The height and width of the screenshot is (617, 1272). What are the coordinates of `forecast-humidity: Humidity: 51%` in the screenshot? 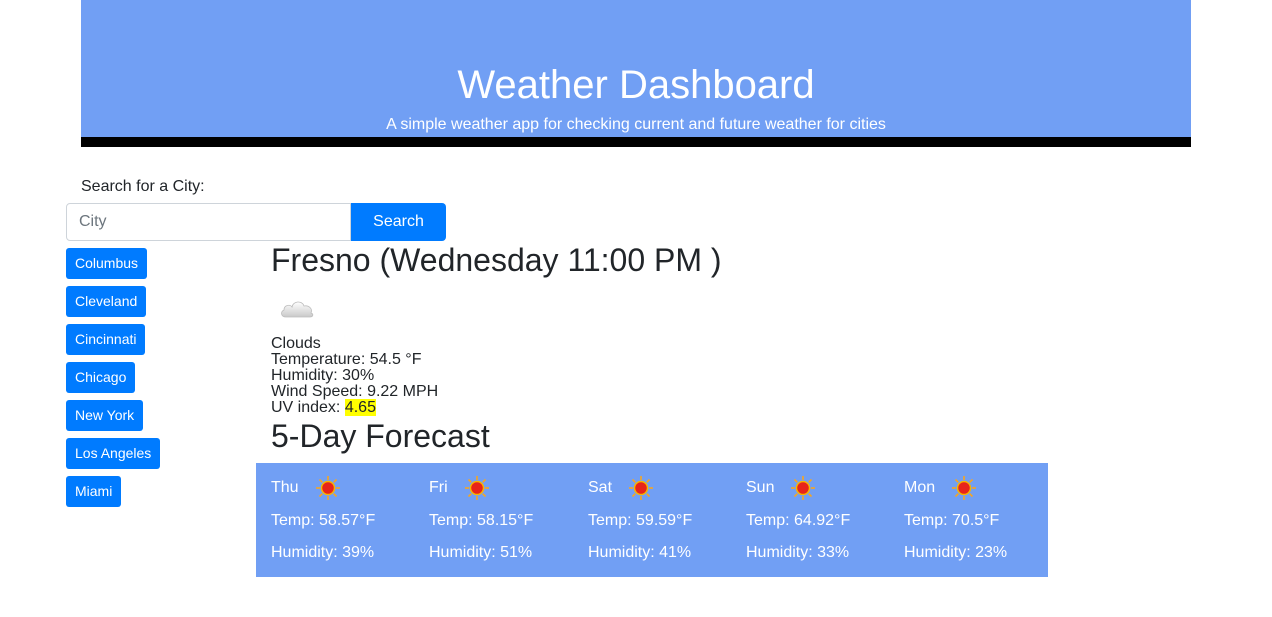 It's located at (481, 552).